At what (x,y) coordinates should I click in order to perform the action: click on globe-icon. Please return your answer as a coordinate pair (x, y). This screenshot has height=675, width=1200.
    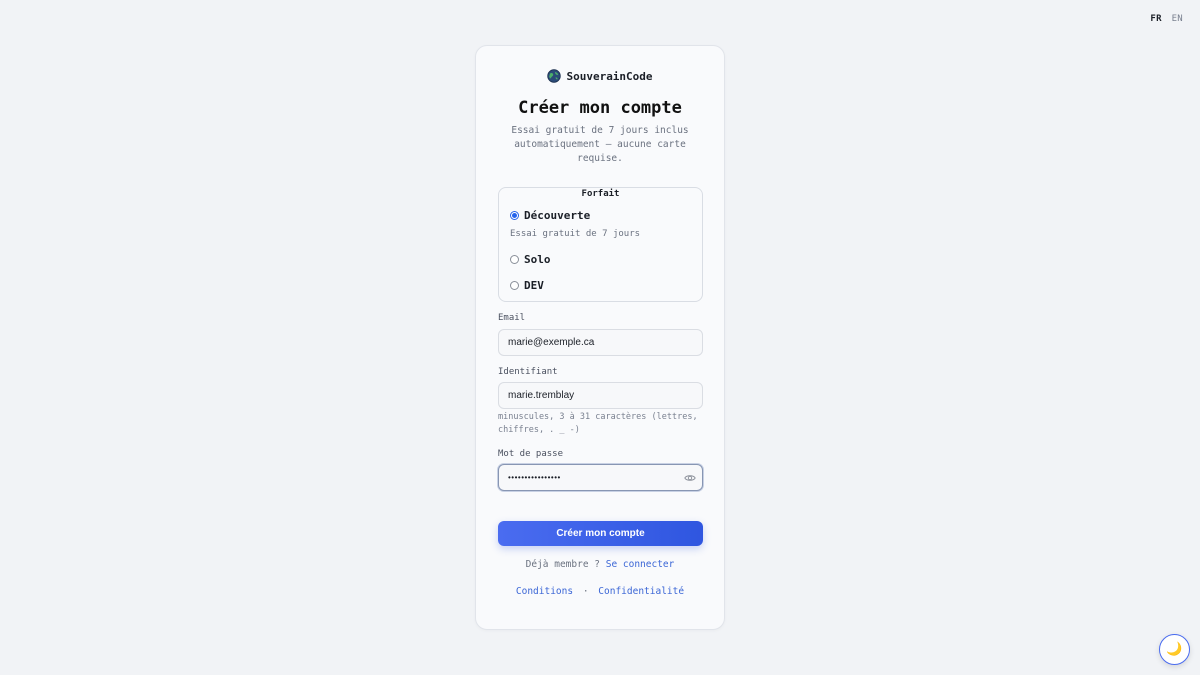
    Looking at the image, I should click on (554, 76).